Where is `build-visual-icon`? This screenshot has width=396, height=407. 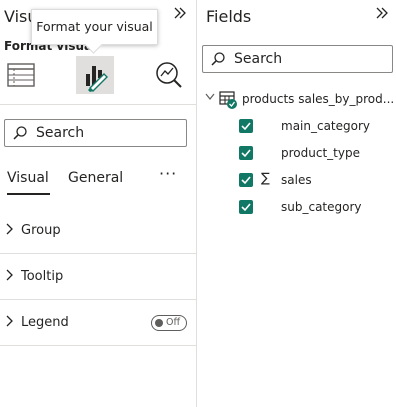 build-visual-icon is located at coordinates (21, 75).